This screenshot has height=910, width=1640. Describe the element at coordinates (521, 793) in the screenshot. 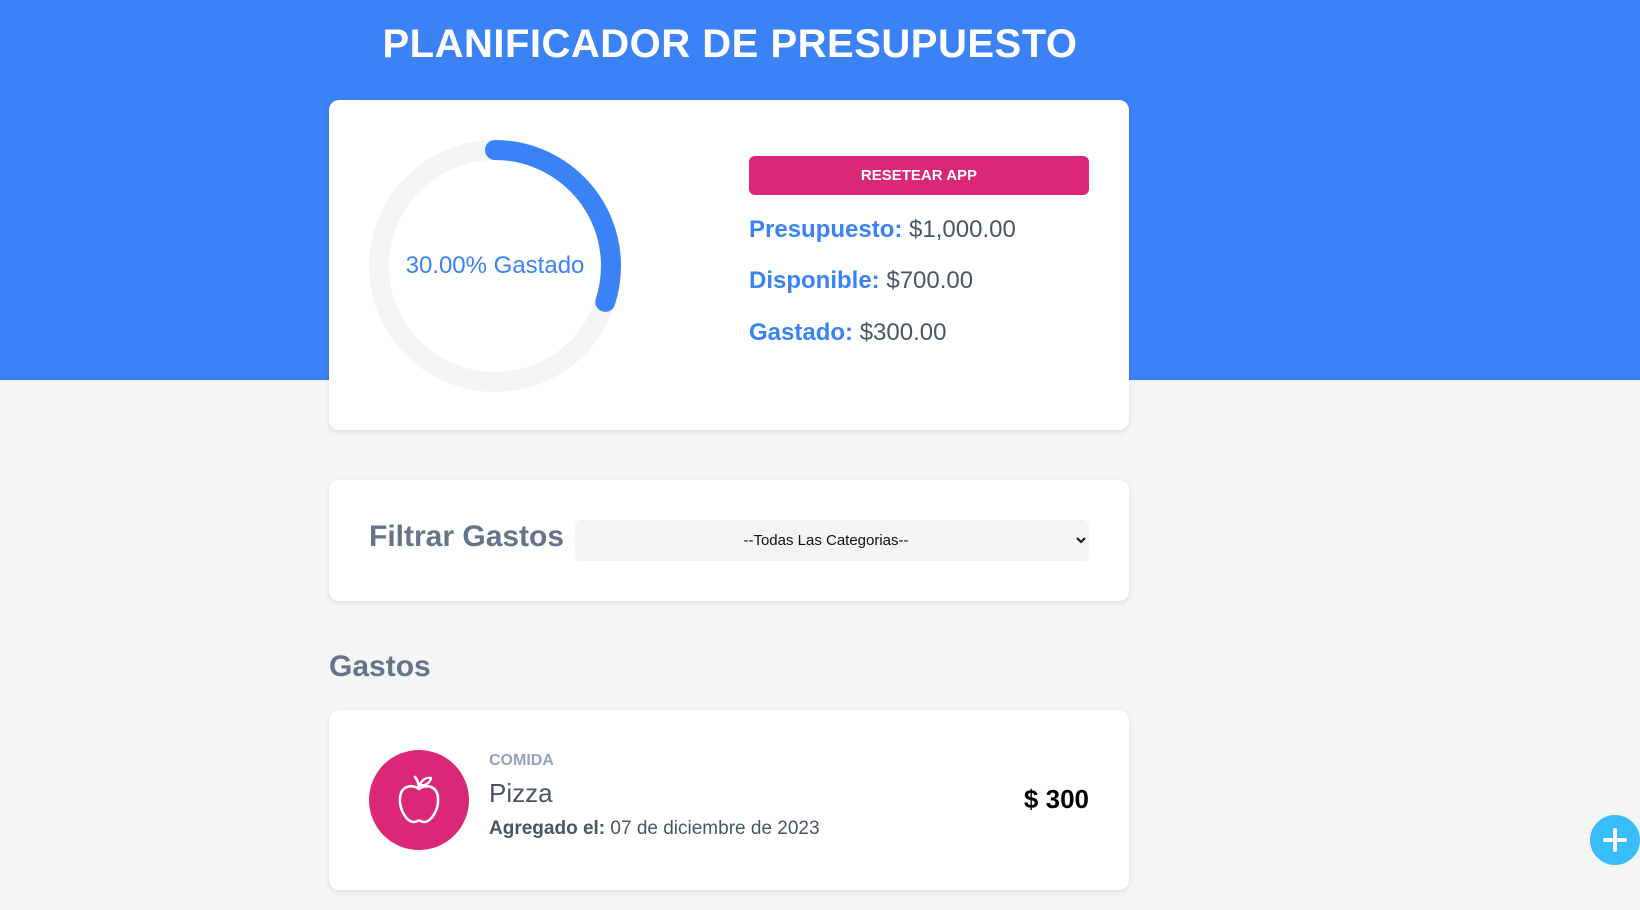

I see `expense-name: Pizza` at that location.